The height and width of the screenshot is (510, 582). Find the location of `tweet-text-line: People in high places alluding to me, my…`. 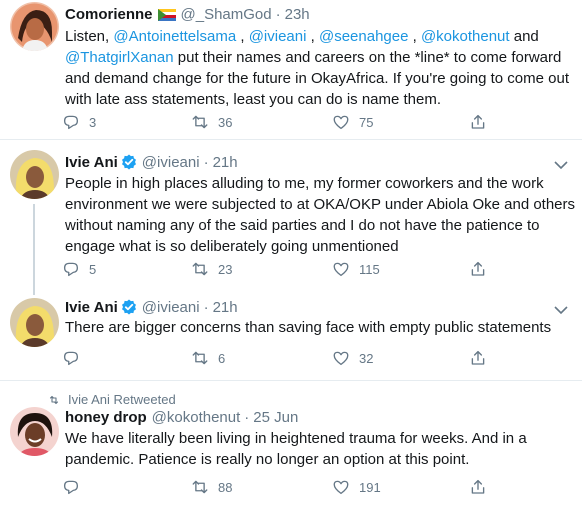

tweet-text-line: People in high places alluding to me, my… is located at coordinates (317, 183).